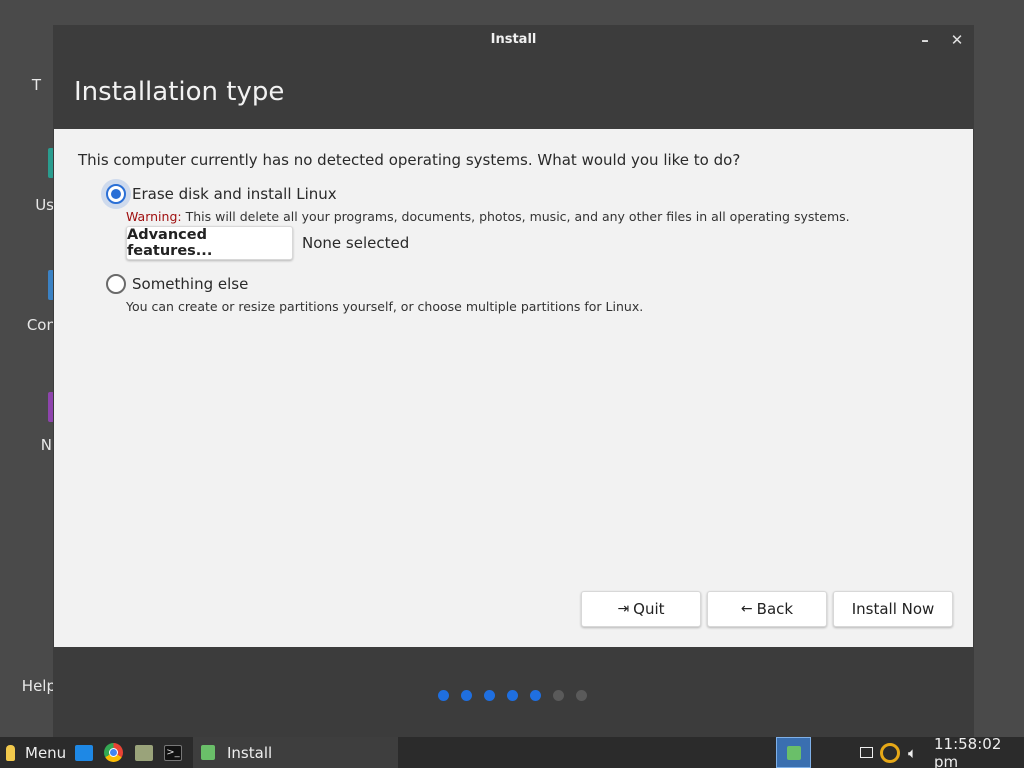 This screenshot has height=768, width=1024. I want to click on folder-icon, so click(144, 752).